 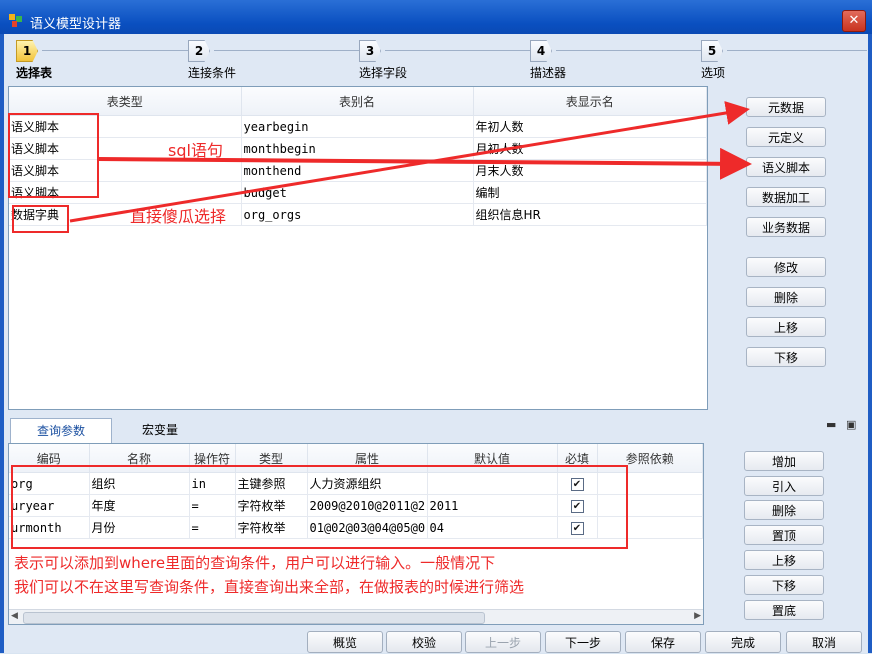 What do you see at coordinates (786, 327) in the screenshot?
I see `move-up-button: 上移` at bounding box center [786, 327].